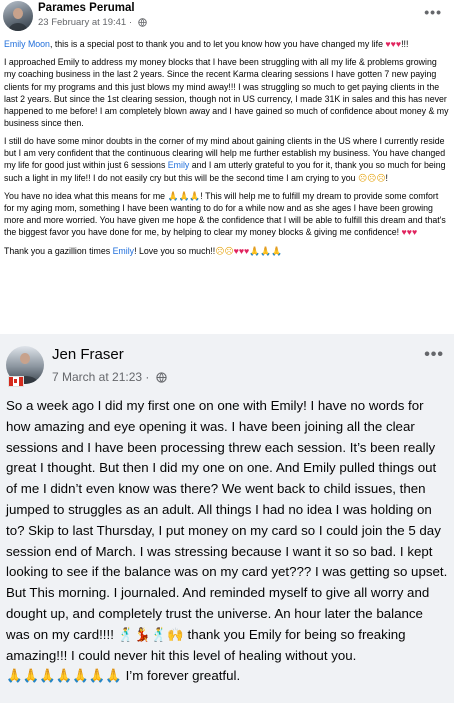 This screenshot has width=454, height=703. What do you see at coordinates (86, 195) in the screenshot?
I see `post-text: You have no idea what this means for me` at bounding box center [86, 195].